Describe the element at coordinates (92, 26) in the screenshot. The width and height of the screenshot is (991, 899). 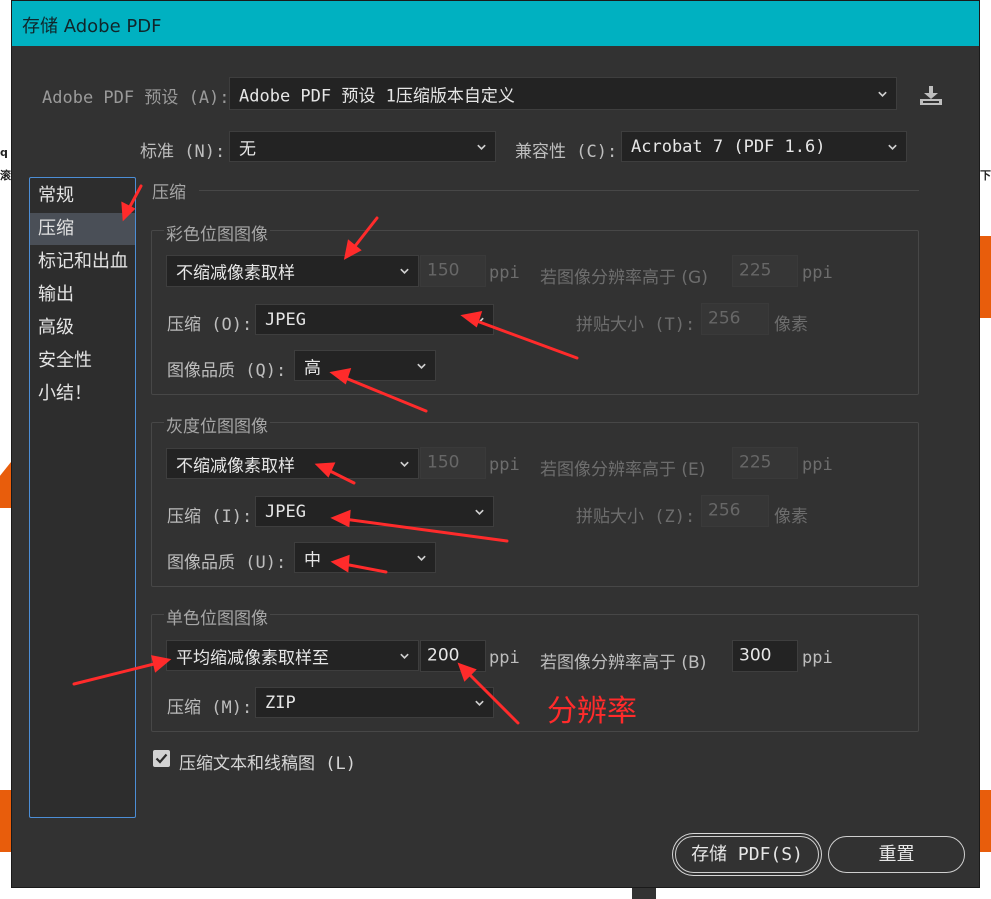
I see `dialog-title: 存储 Adobe PDF` at that location.